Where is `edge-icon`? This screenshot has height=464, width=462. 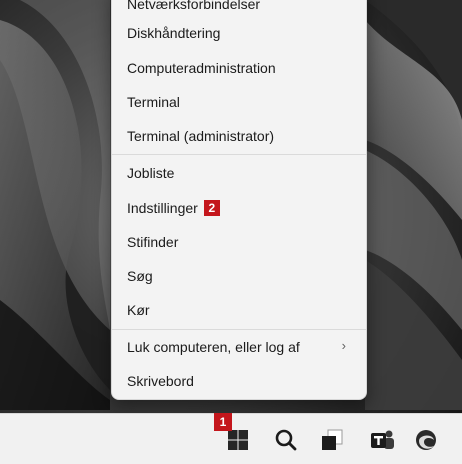 edge-icon is located at coordinates (426, 440).